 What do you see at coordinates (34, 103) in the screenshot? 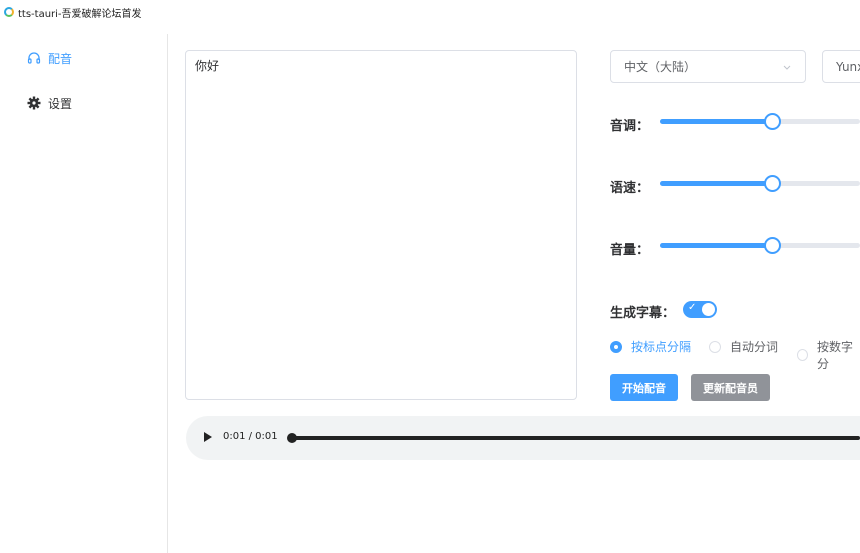
I see `gear-icon` at bounding box center [34, 103].